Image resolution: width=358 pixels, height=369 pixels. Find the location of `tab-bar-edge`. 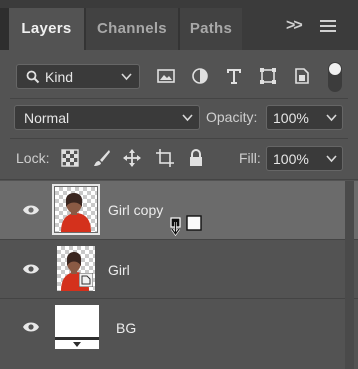

tab-bar-edge is located at coordinates (4, 29).